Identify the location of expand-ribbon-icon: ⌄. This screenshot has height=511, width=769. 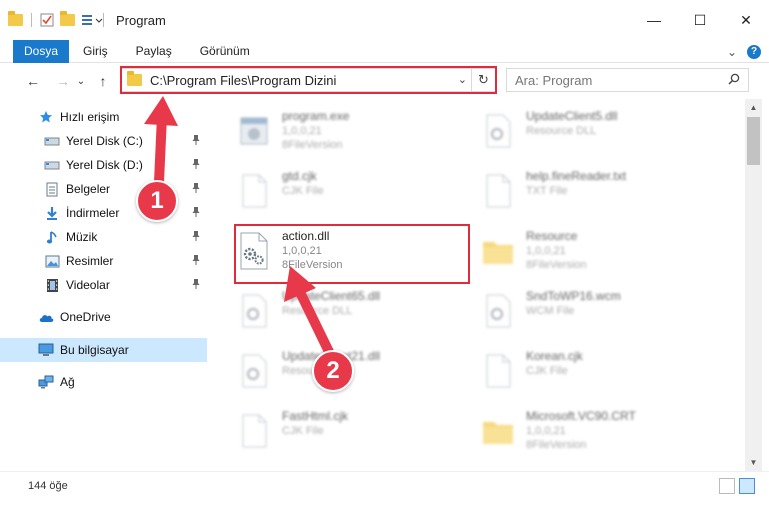
(732, 52).